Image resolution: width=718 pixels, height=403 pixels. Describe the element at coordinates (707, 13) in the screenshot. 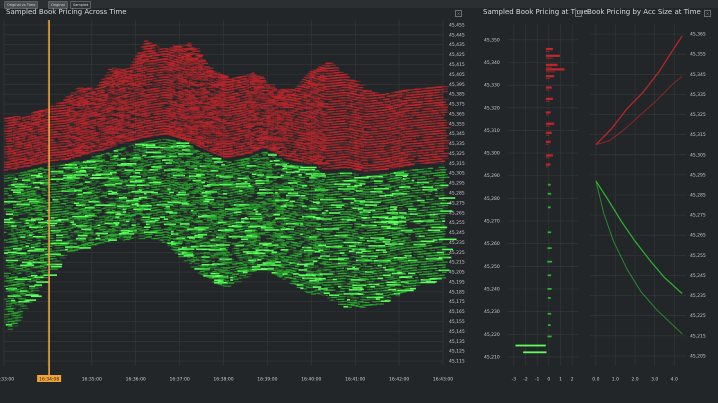

I see `right-panel-close-icon: ×` at that location.